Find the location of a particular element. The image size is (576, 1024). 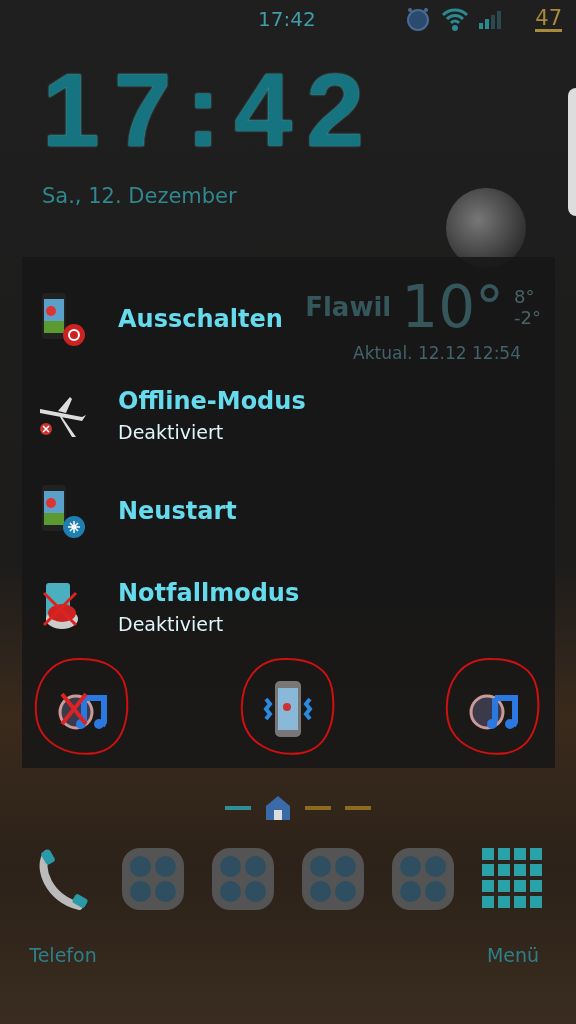

weather-updated: Aktual. 12.12 12:54 is located at coordinates (437, 353).